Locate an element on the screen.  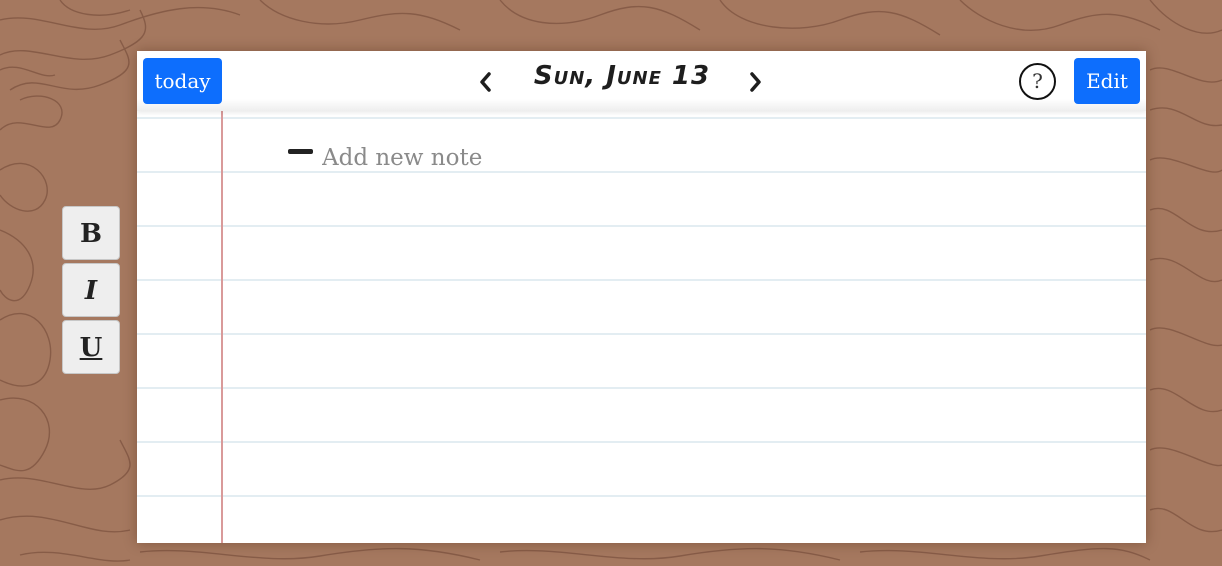
chevron-left-icon is located at coordinates (486, 82).